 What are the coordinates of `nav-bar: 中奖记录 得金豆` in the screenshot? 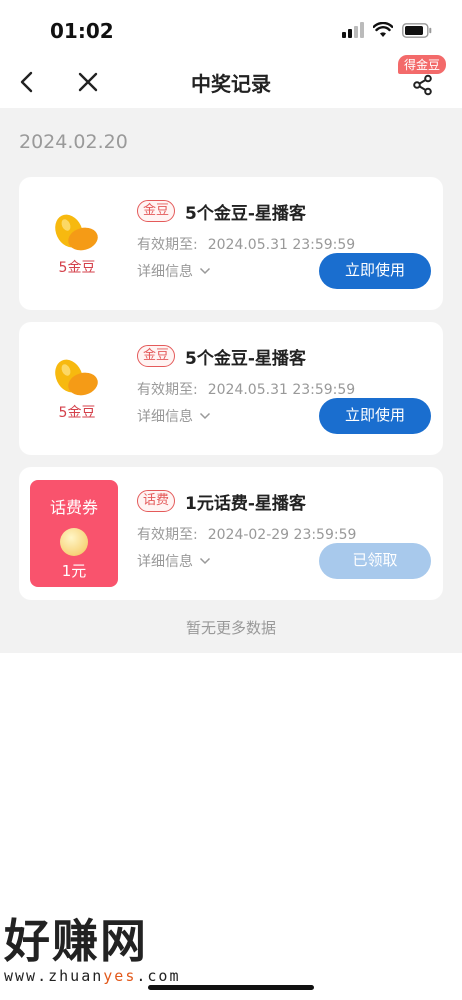 It's located at (231, 81).